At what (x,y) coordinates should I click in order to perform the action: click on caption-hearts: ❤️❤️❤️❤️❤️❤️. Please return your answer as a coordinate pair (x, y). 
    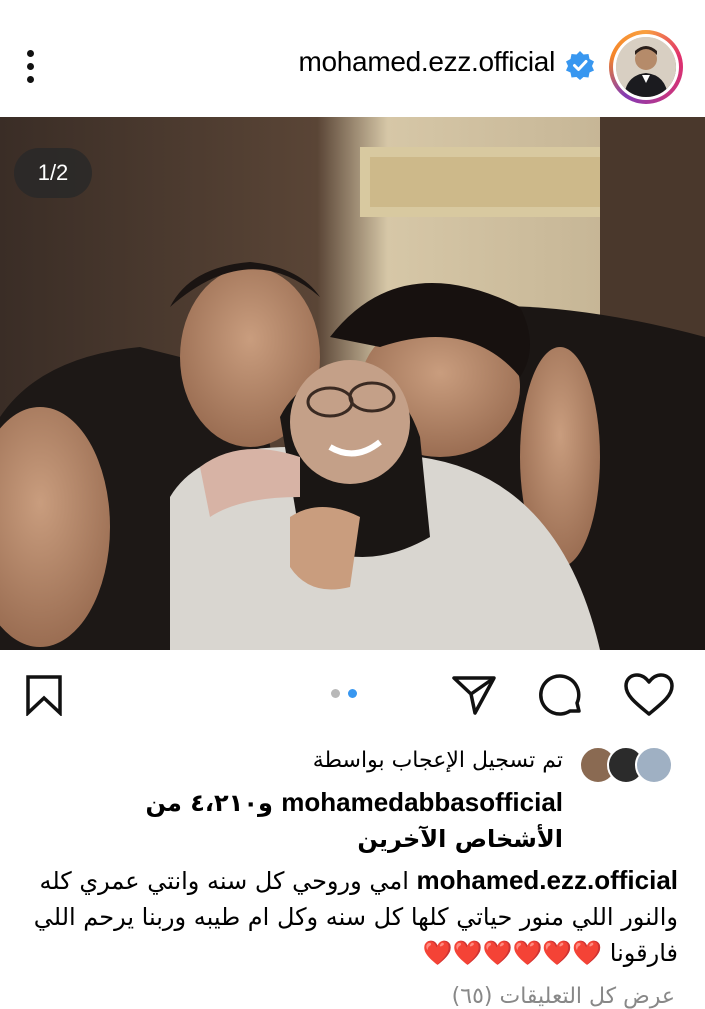
    Looking at the image, I should click on (512, 953).